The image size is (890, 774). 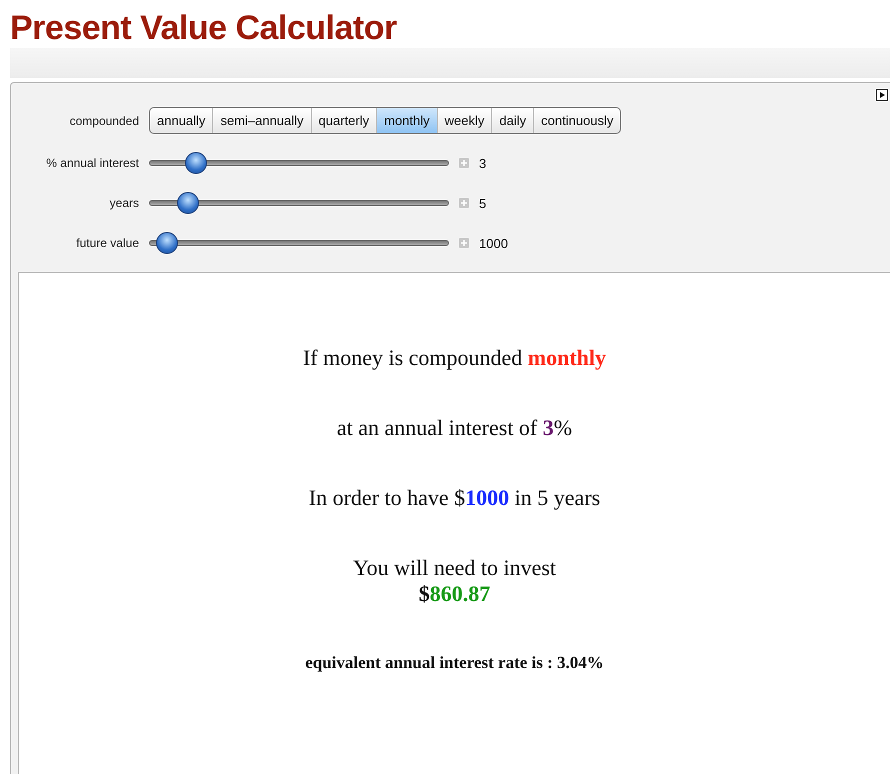 What do you see at coordinates (482, 203) in the screenshot?
I see `slider-value: 5` at bounding box center [482, 203].